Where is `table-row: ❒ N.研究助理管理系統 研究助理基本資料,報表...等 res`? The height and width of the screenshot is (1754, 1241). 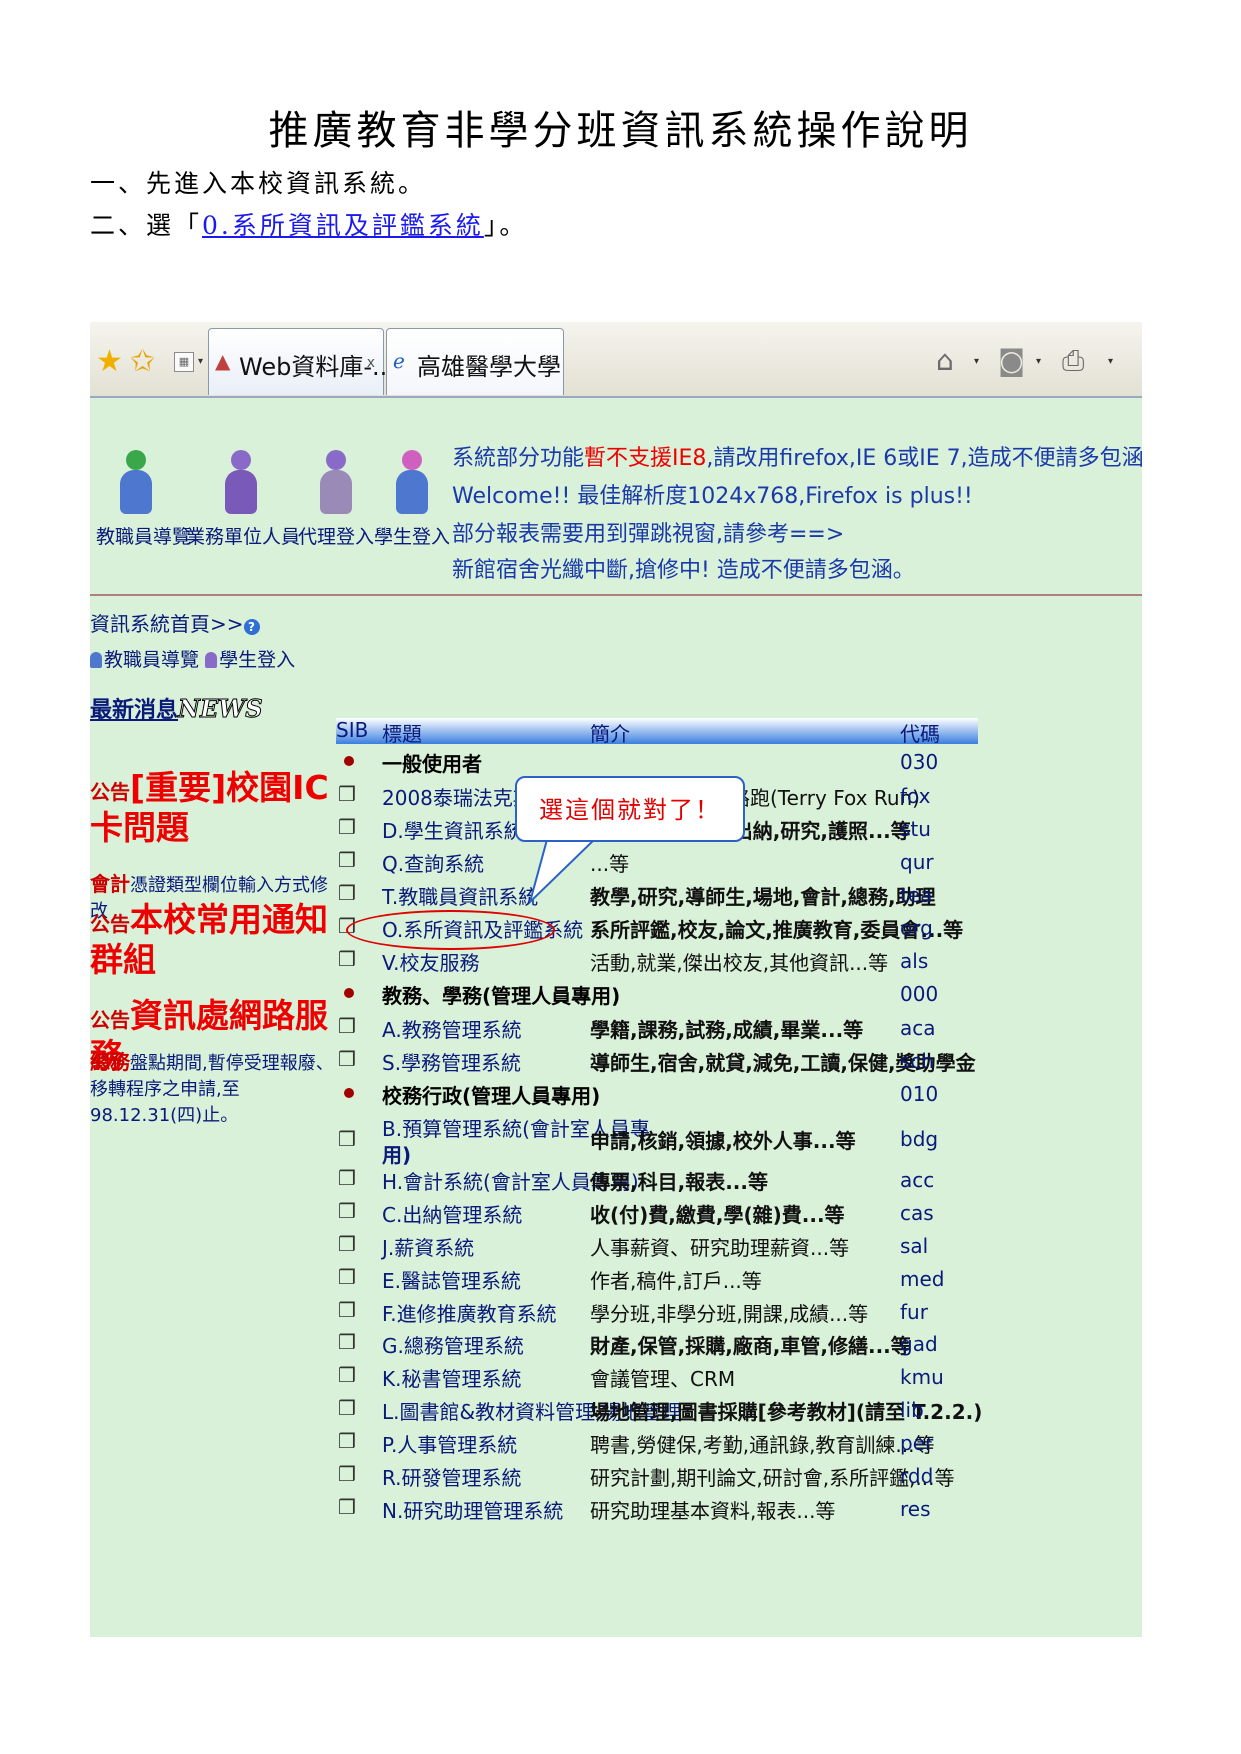
table-row: ❒ N.研究助理管理系統 研究助理基本資料,報表...等 res is located at coordinates (739, 1511).